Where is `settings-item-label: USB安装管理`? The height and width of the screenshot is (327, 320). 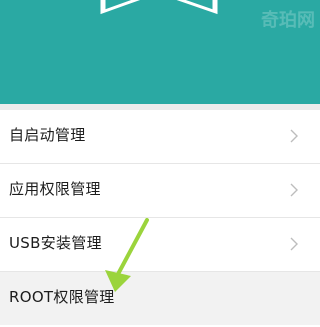 settings-item-label: USB安装管理 is located at coordinates (55, 243).